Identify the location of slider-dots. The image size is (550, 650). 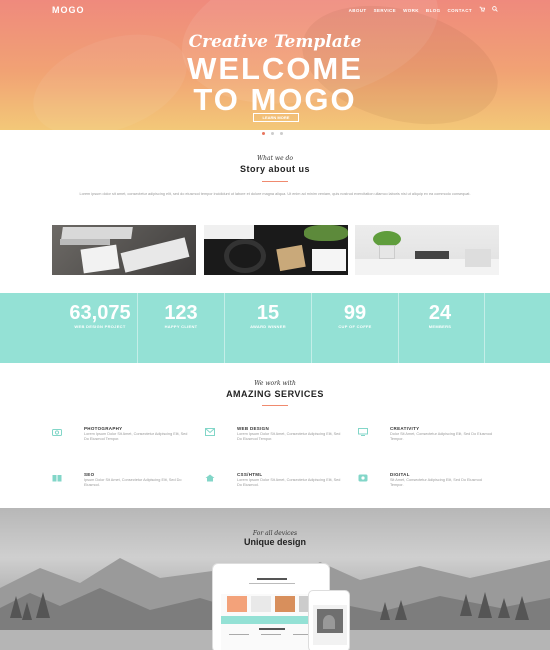
(272, 133).